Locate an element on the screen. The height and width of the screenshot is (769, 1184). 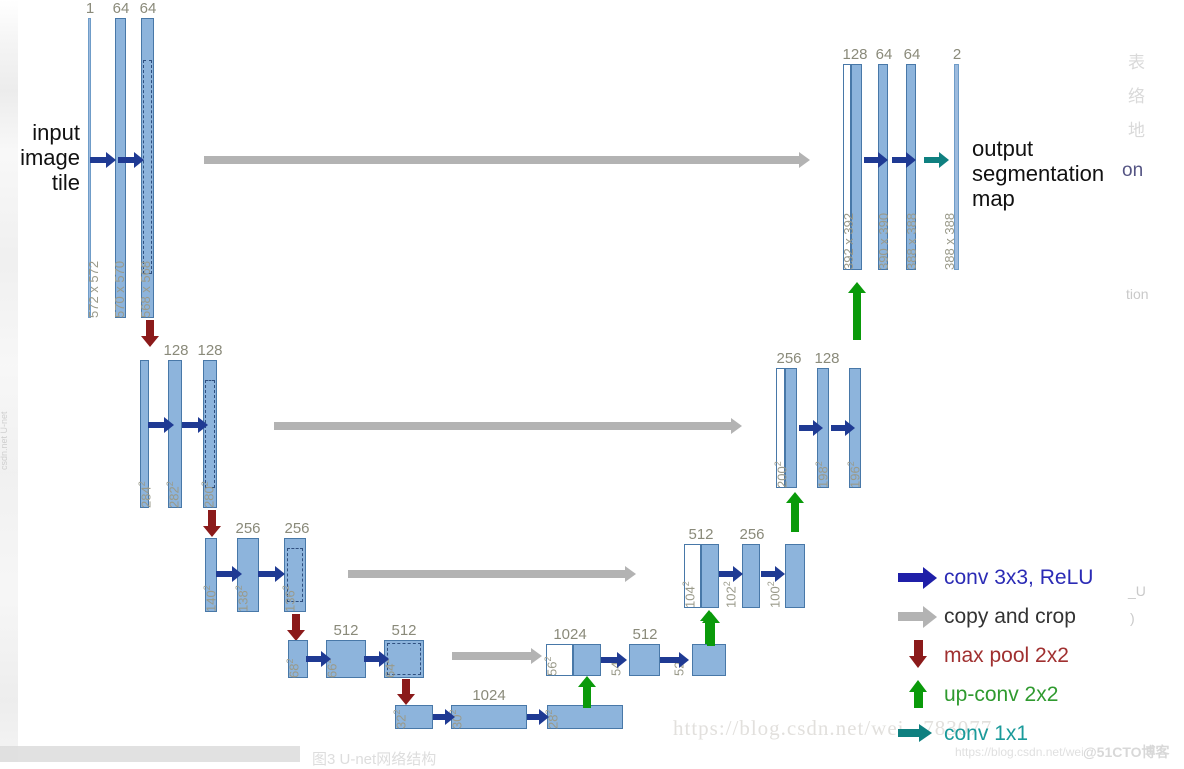
channel-label-l1-d2: 64 is located at coordinates (884, 54).